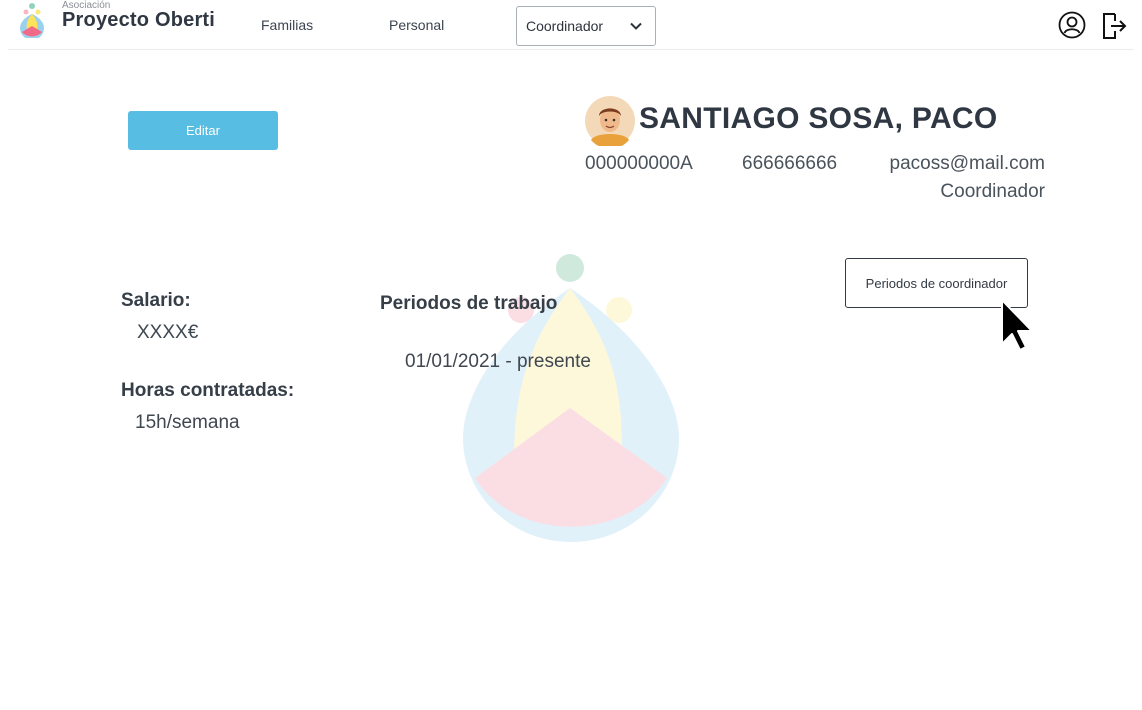 This screenshot has height=710, width=1142. I want to click on role-select: Coordinador, so click(586, 26).